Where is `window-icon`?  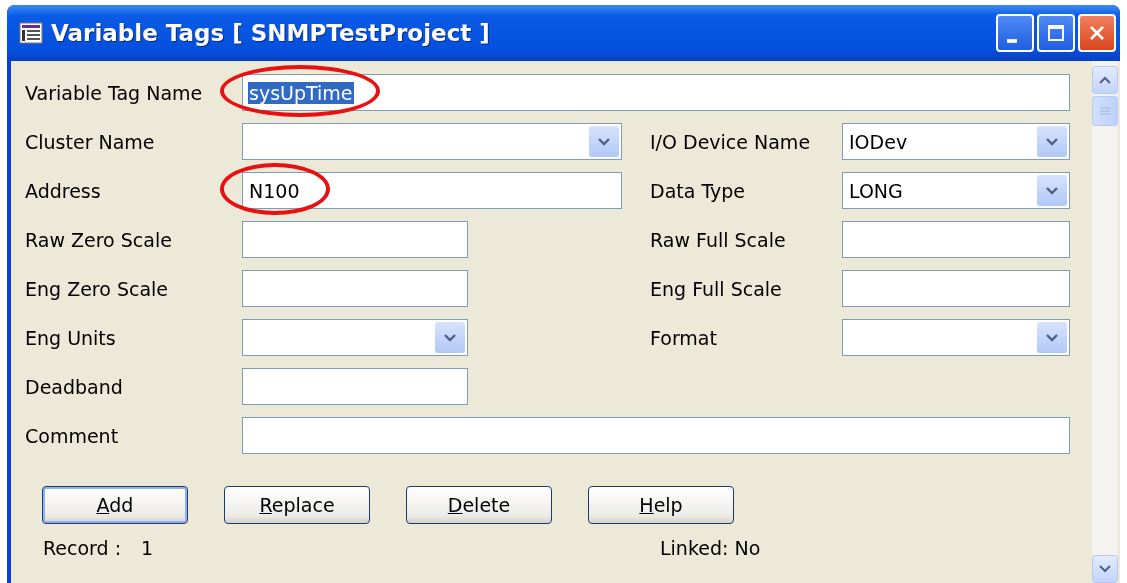
window-icon is located at coordinates (31, 33).